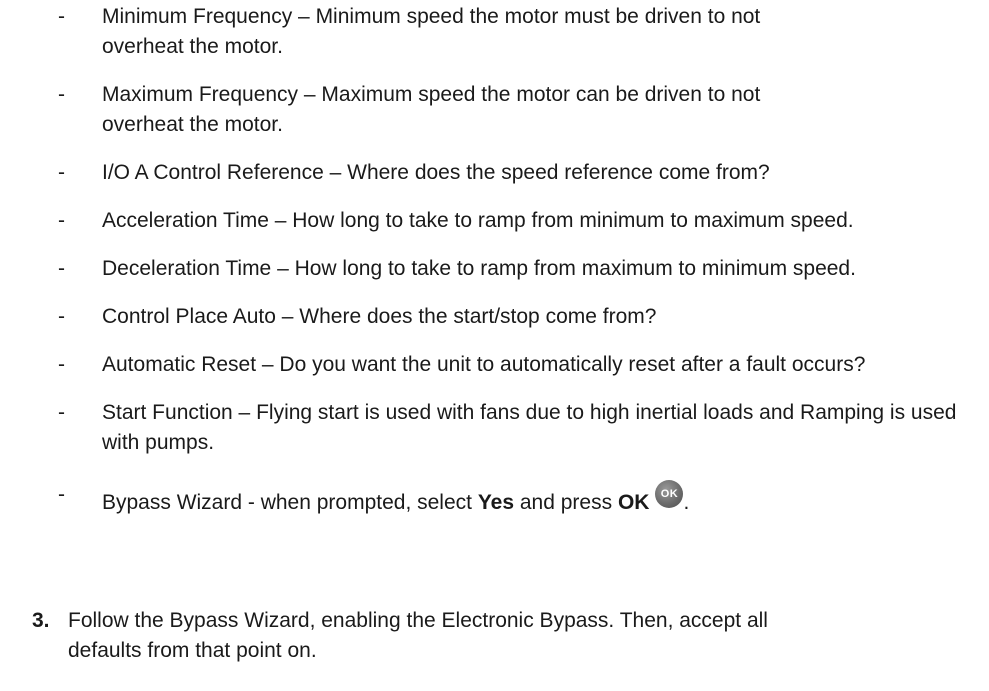  I want to click on wizard-prefix-text: Bypass Wizard - when prompted, select, so click(290, 502).